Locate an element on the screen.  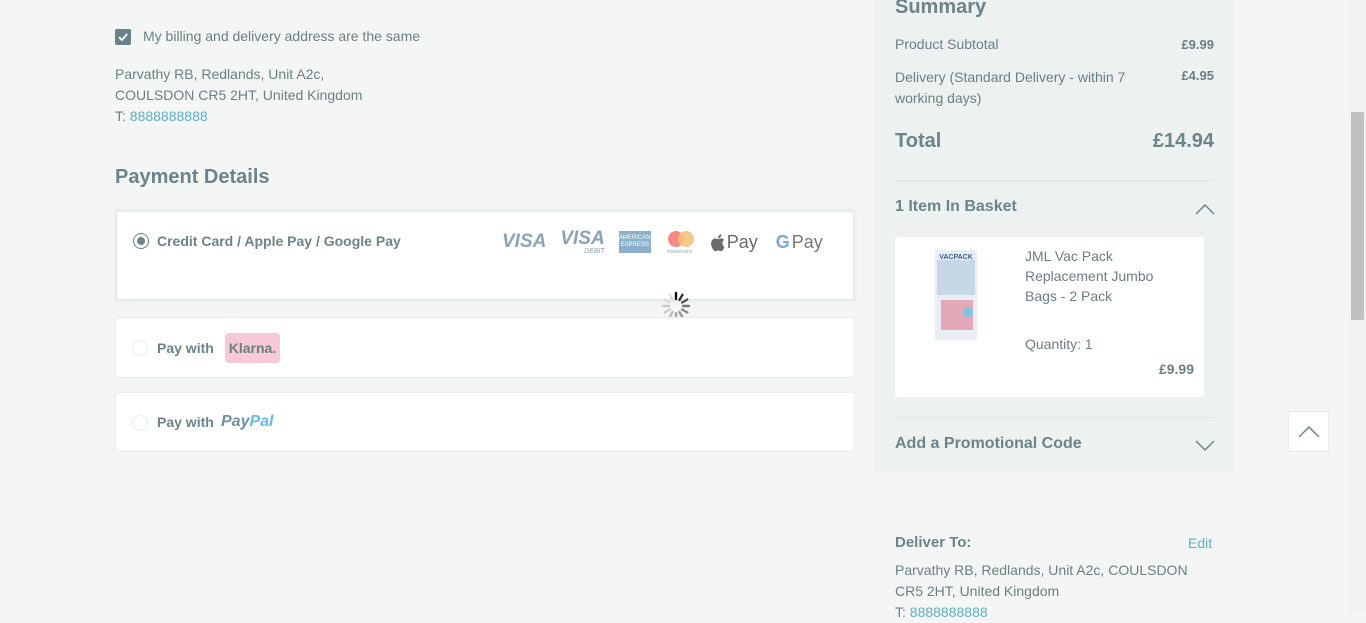
paypal-radio is located at coordinates (140, 423).